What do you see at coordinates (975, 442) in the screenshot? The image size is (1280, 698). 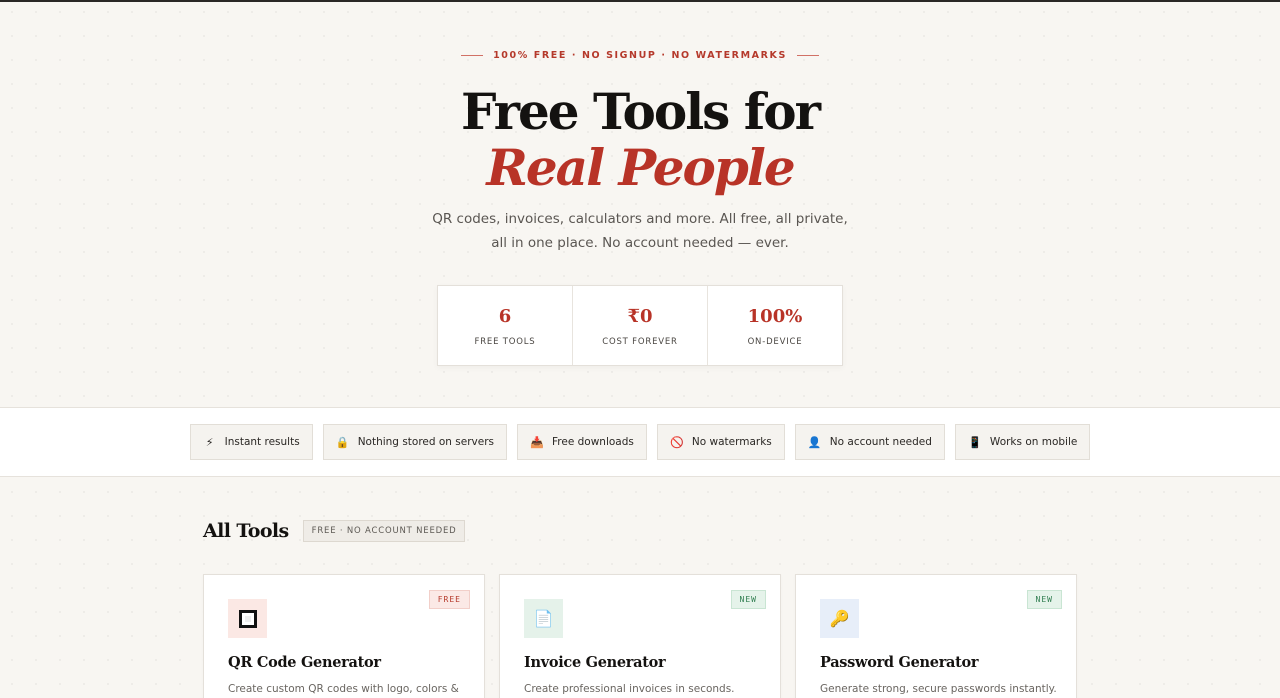 I see `mobile-icon: 📱` at bounding box center [975, 442].